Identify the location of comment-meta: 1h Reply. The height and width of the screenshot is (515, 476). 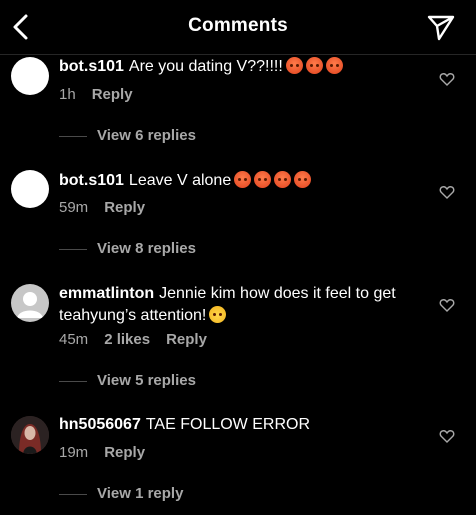
(104, 94).